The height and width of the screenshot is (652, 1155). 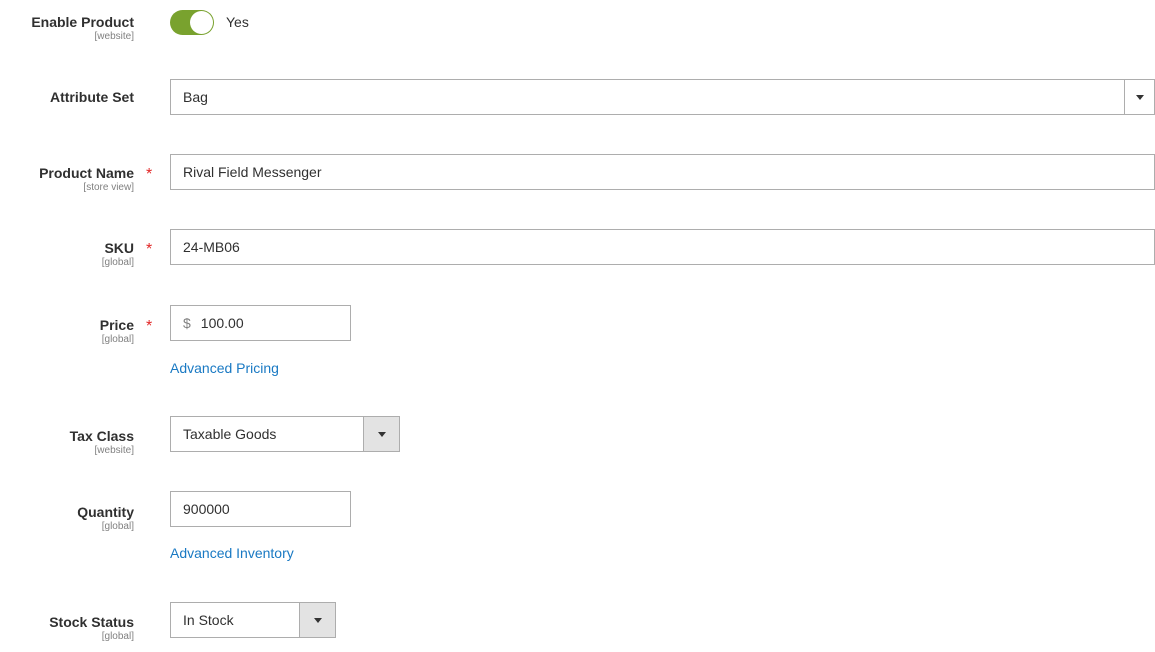 I want to click on enable-product-toggle, so click(x=192, y=22).